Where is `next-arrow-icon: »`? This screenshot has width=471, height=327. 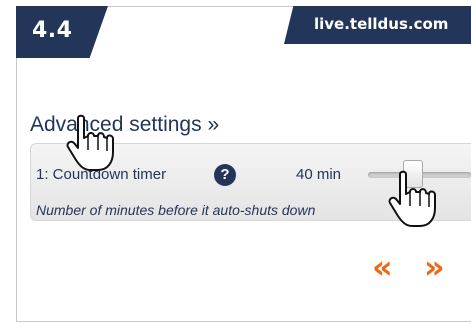
next-arrow-icon: » is located at coordinates (434, 267).